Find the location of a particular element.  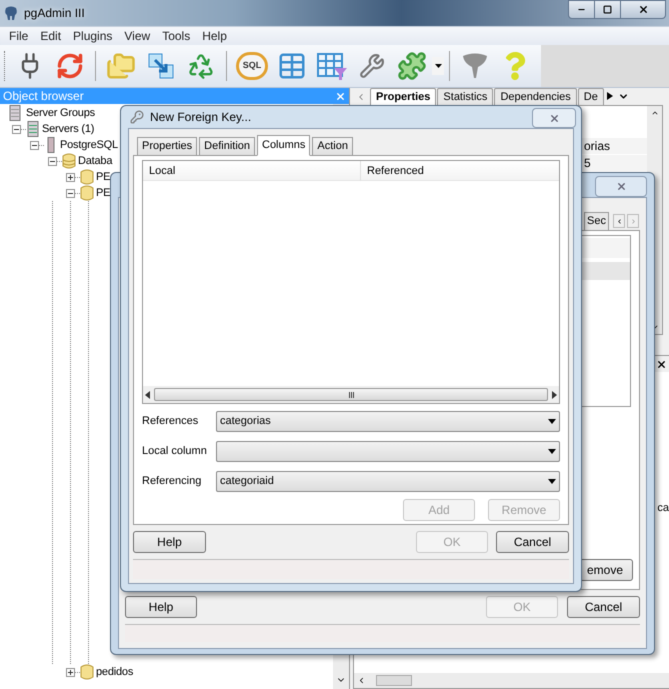

puzzle-icon is located at coordinates (412, 66).